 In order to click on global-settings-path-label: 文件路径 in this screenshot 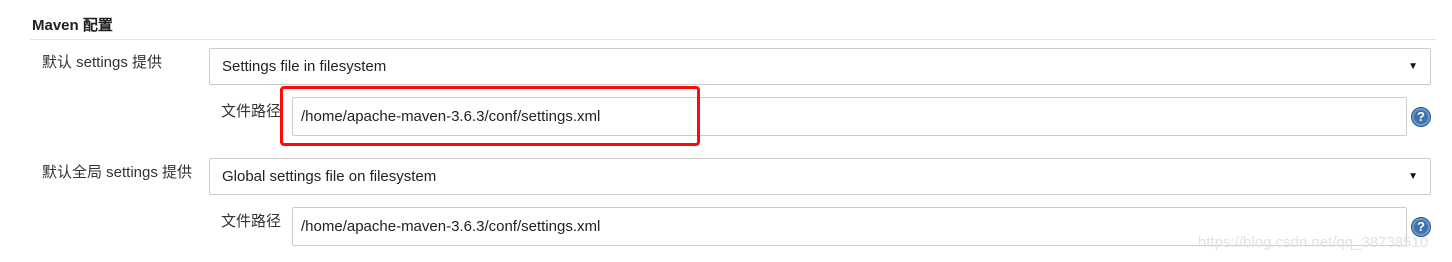, I will do `click(251, 221)`.